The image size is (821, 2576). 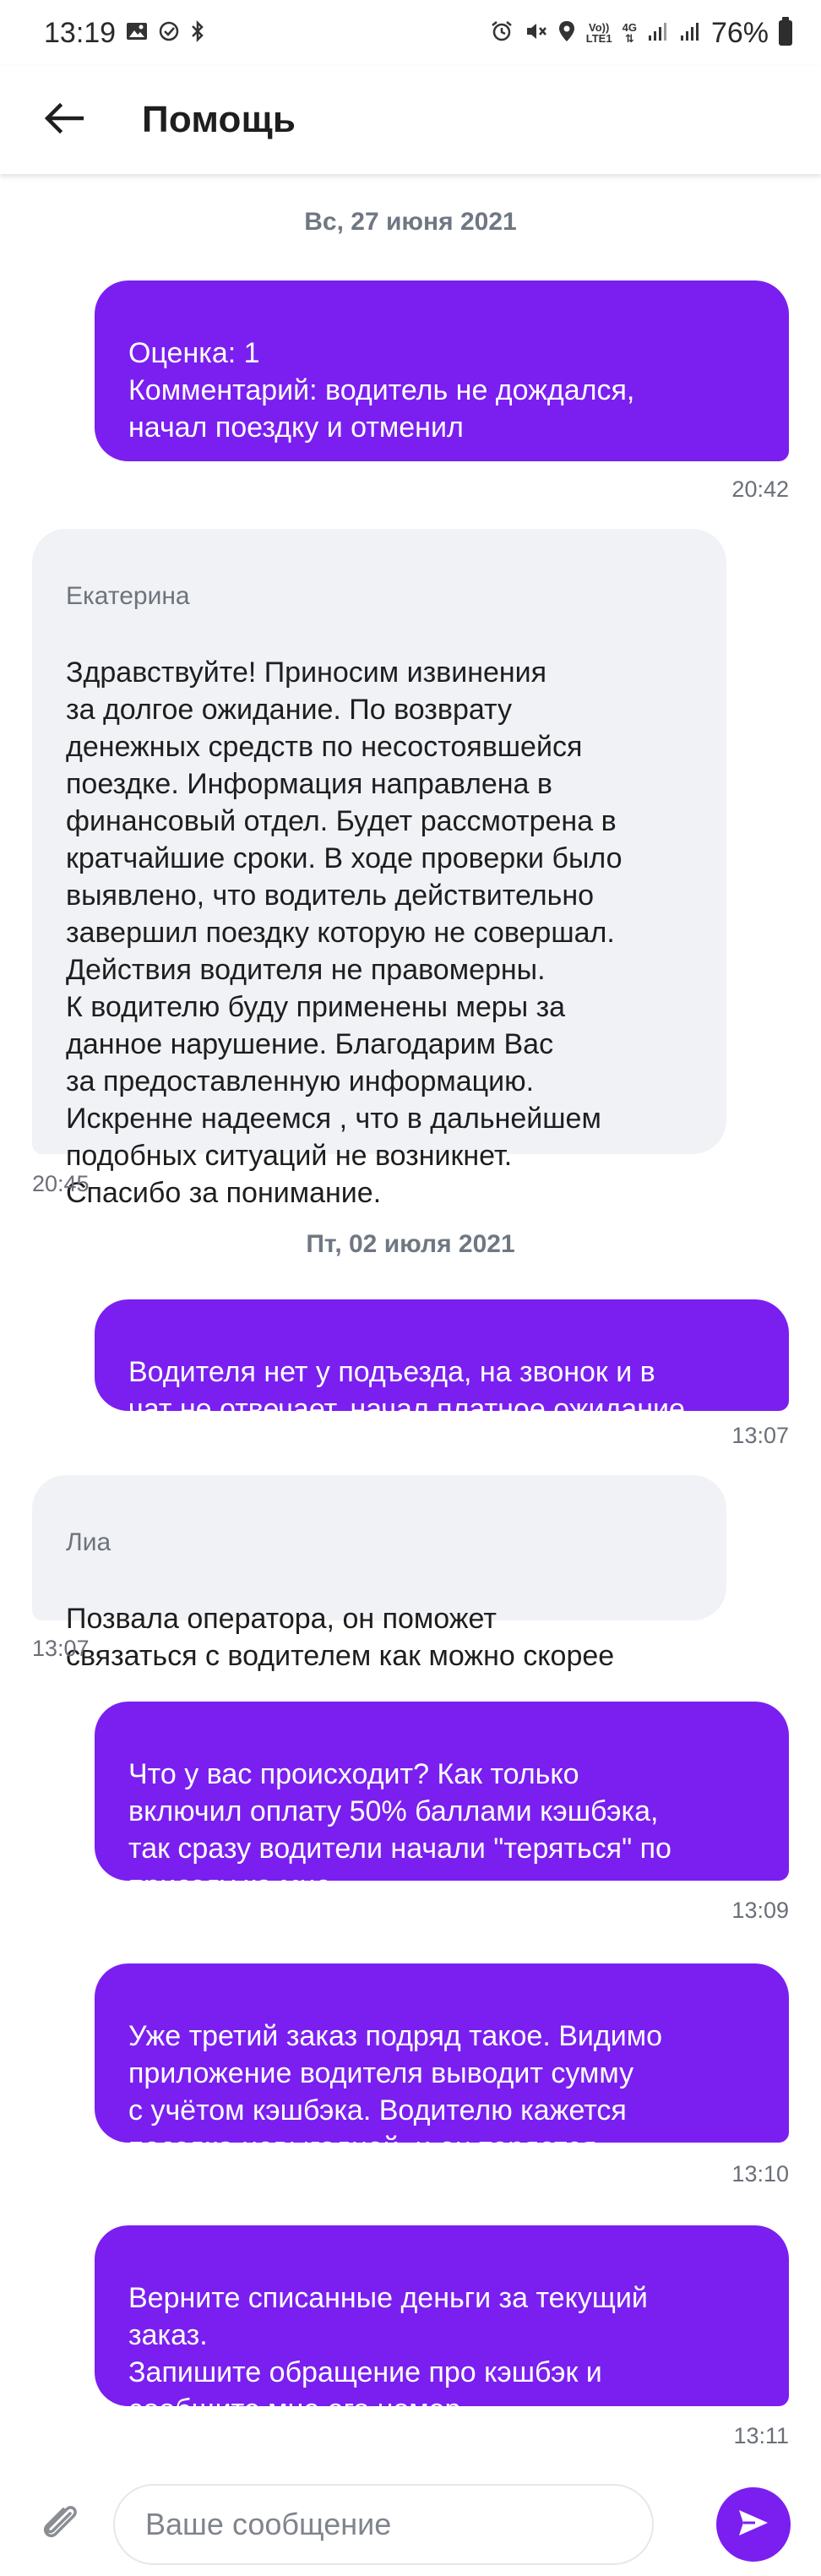 What do you see at coordinates (169, 33) in the screenshot?
I see `sync-icon` at bounding box center [169, 33].